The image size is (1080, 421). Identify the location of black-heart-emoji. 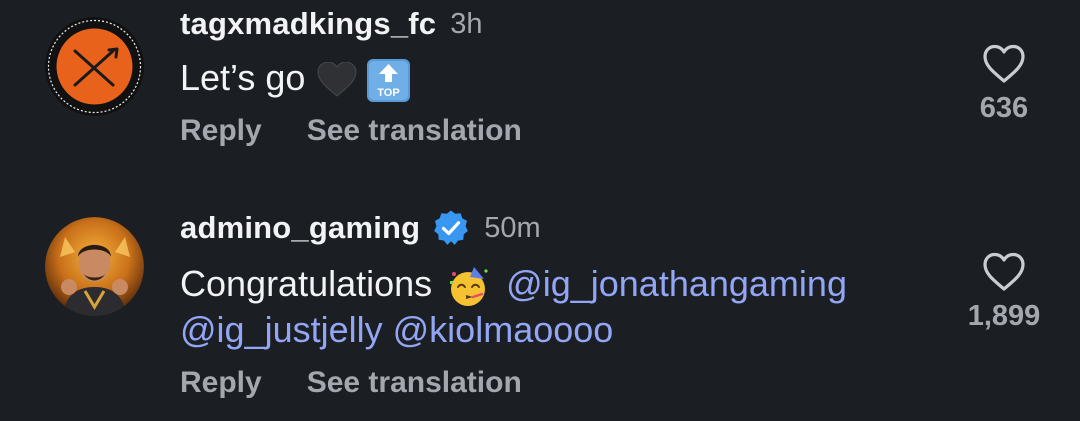
(337, 80).